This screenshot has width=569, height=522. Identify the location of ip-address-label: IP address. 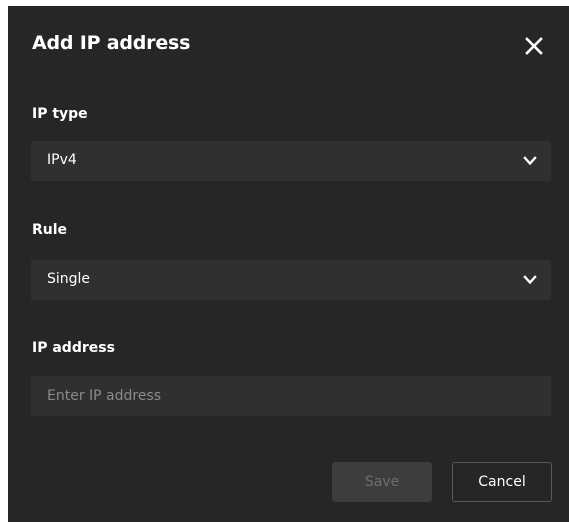
(73, 348).